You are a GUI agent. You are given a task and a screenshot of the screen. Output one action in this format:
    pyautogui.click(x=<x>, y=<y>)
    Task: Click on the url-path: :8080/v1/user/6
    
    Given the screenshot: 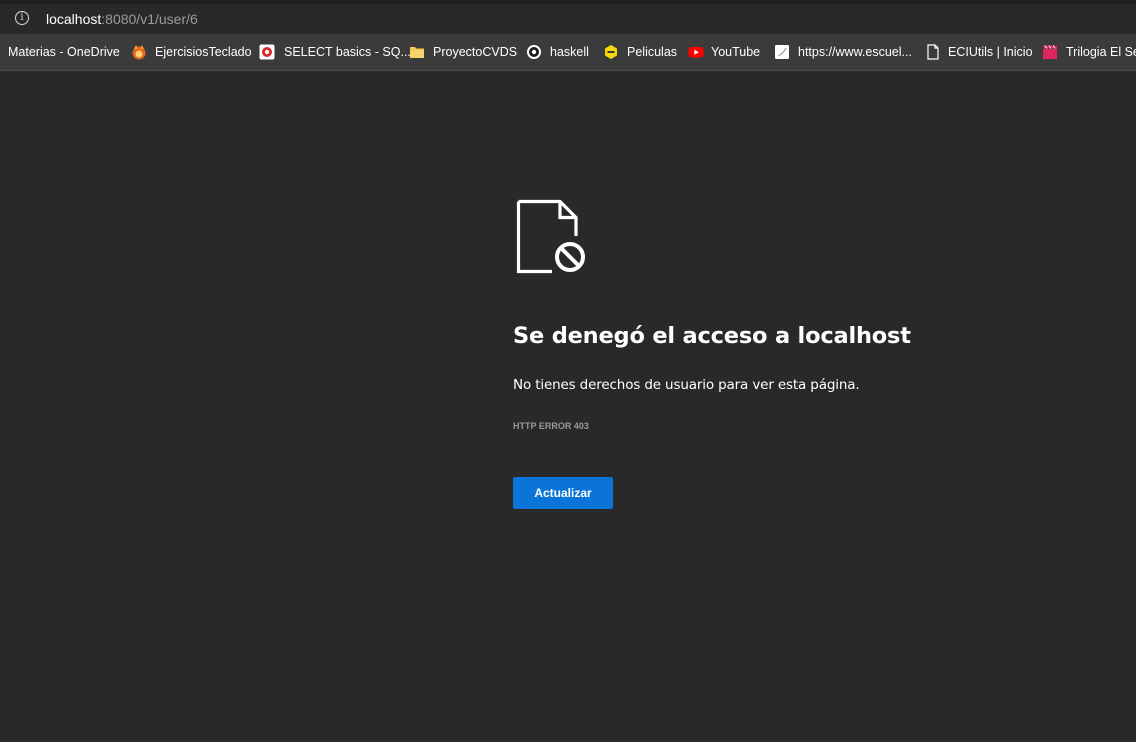 What is the action you would take?
    pyautogui.click(x=149, y=19)
    